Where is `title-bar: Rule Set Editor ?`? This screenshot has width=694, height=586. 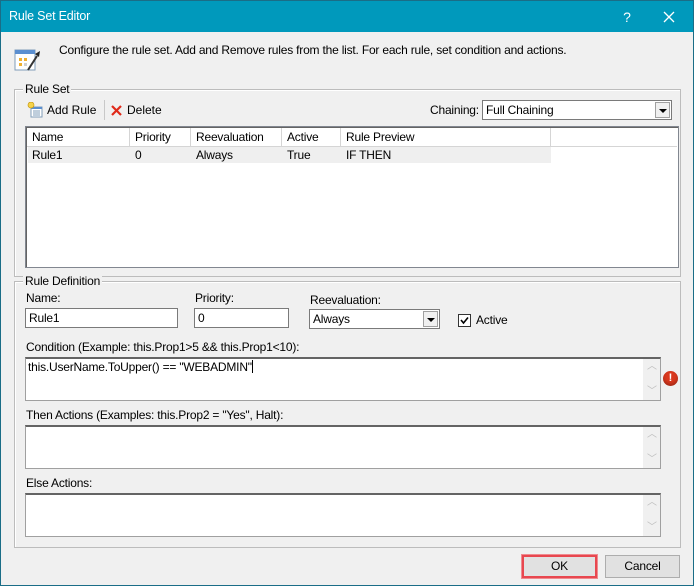
title-bar: Rule Set Editor ? is located at coordinates (347, 16).